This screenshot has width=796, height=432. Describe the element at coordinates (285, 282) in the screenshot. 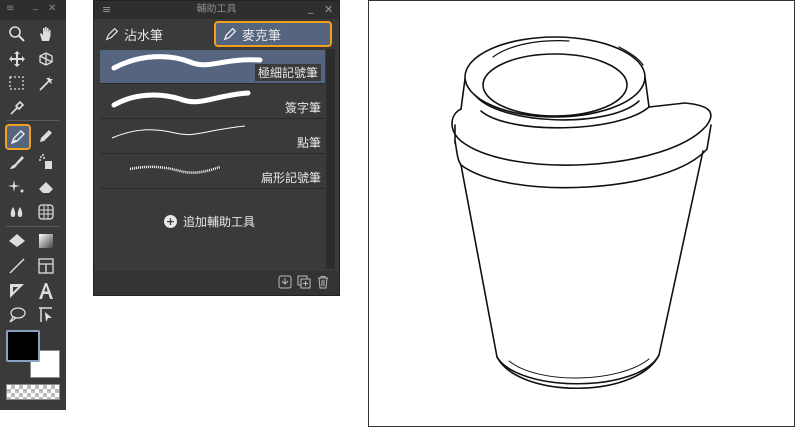

I see `download-icon` at that location.